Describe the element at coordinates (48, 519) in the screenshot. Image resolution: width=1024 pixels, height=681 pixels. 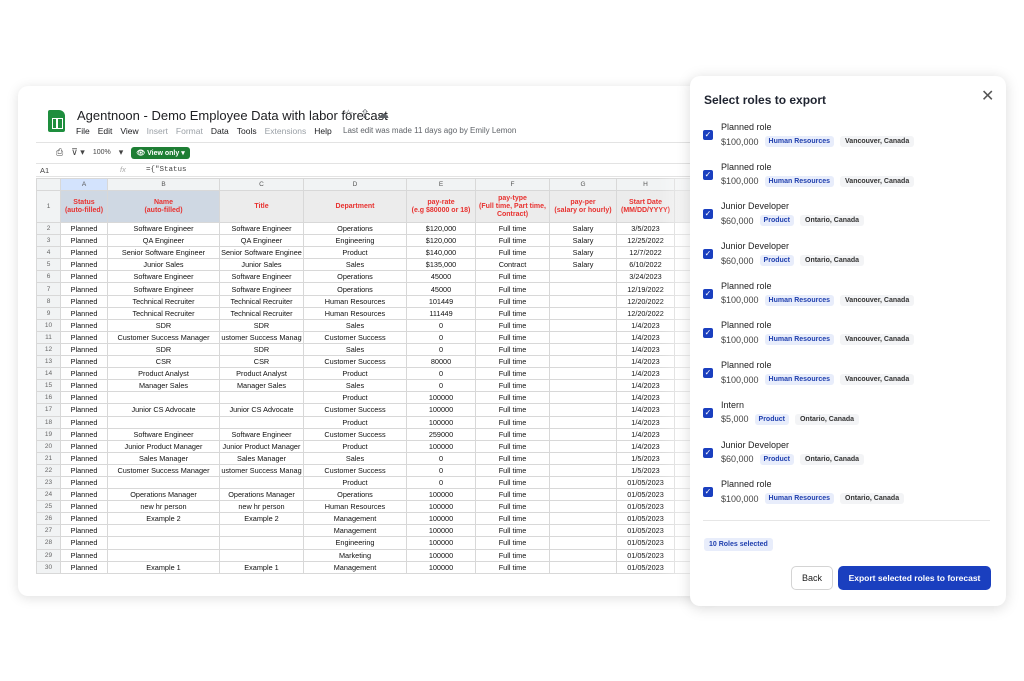
I see `row-number: 26` at that location.